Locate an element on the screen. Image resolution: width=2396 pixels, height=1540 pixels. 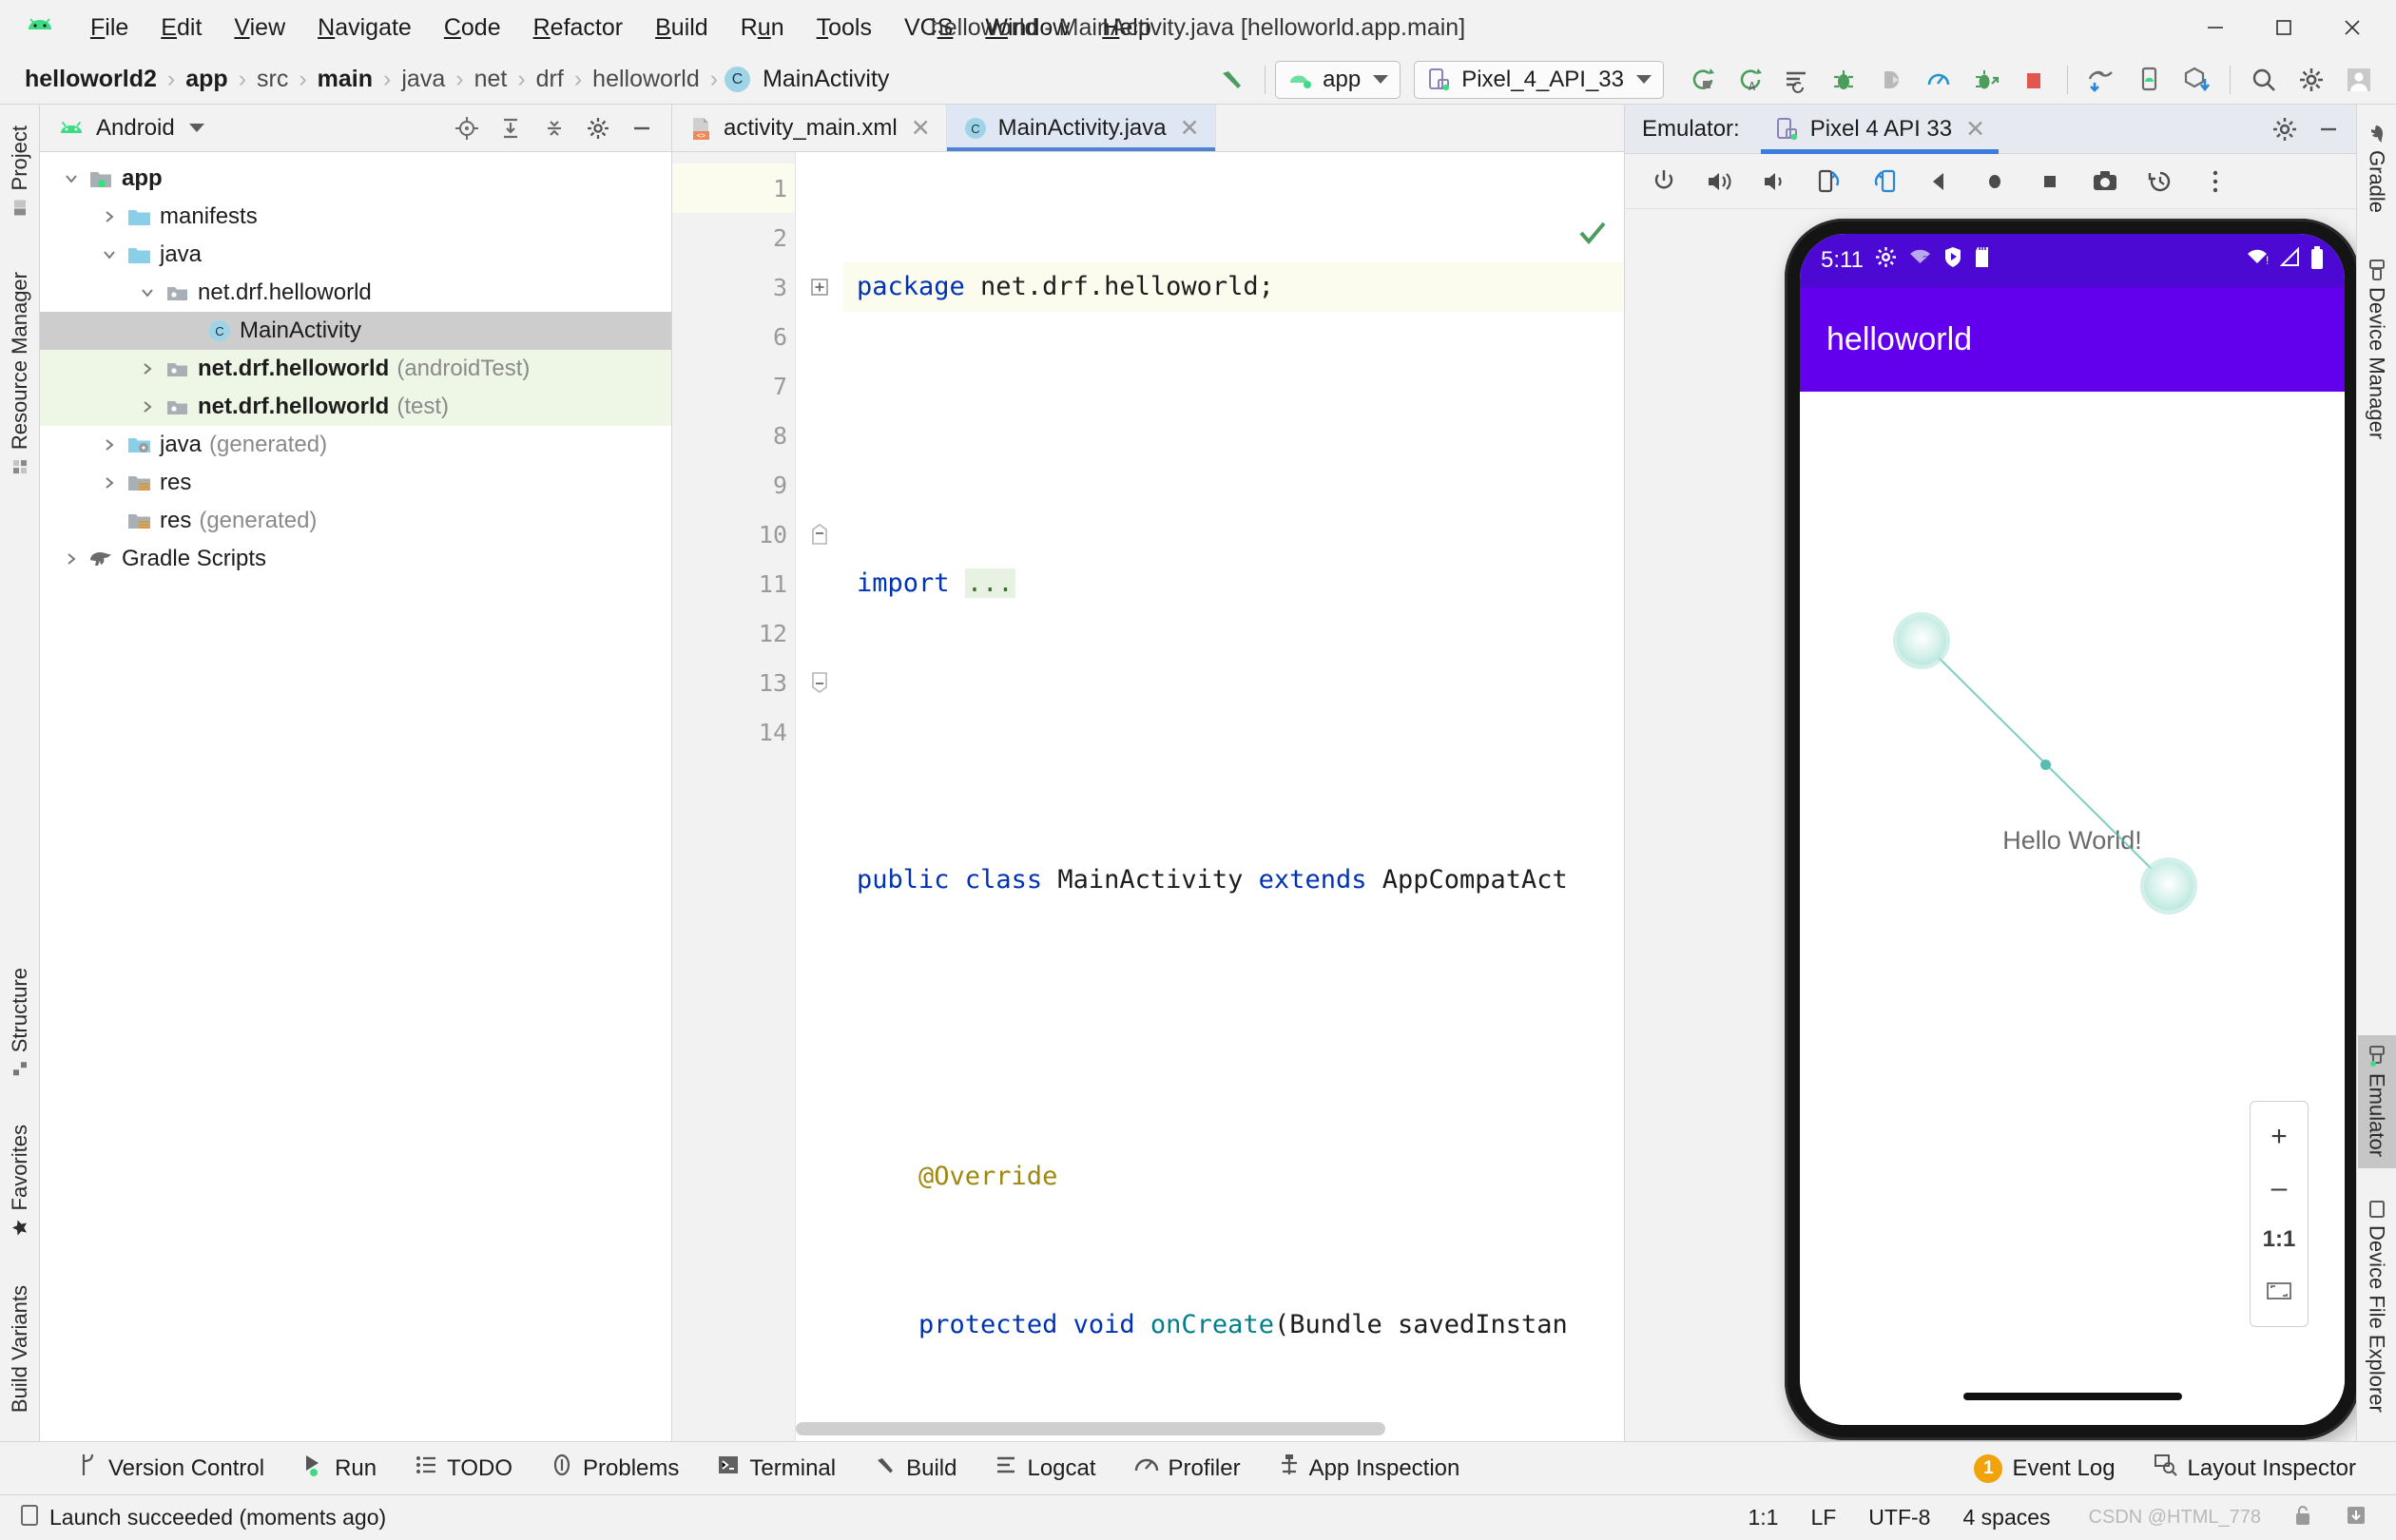
home-circle-icon is located at coordinates (1994, 182).